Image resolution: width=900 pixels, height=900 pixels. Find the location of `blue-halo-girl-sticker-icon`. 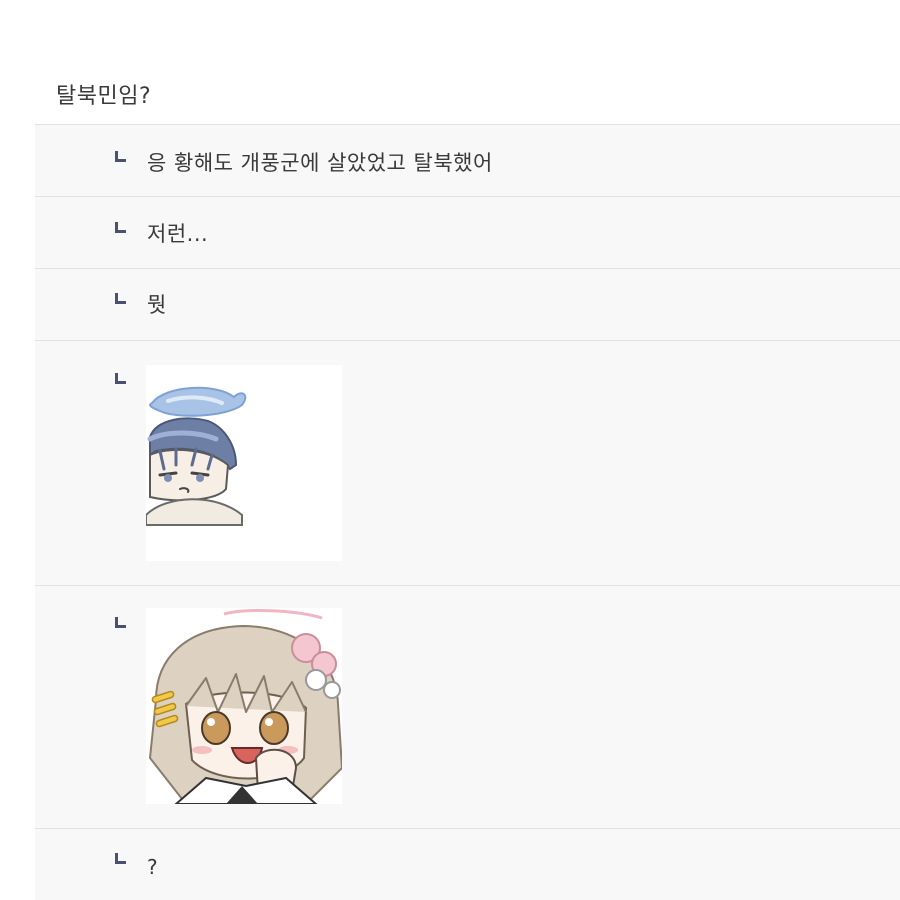

blue-halo-girl-sticker-icon is located at coordinates (196, 456).